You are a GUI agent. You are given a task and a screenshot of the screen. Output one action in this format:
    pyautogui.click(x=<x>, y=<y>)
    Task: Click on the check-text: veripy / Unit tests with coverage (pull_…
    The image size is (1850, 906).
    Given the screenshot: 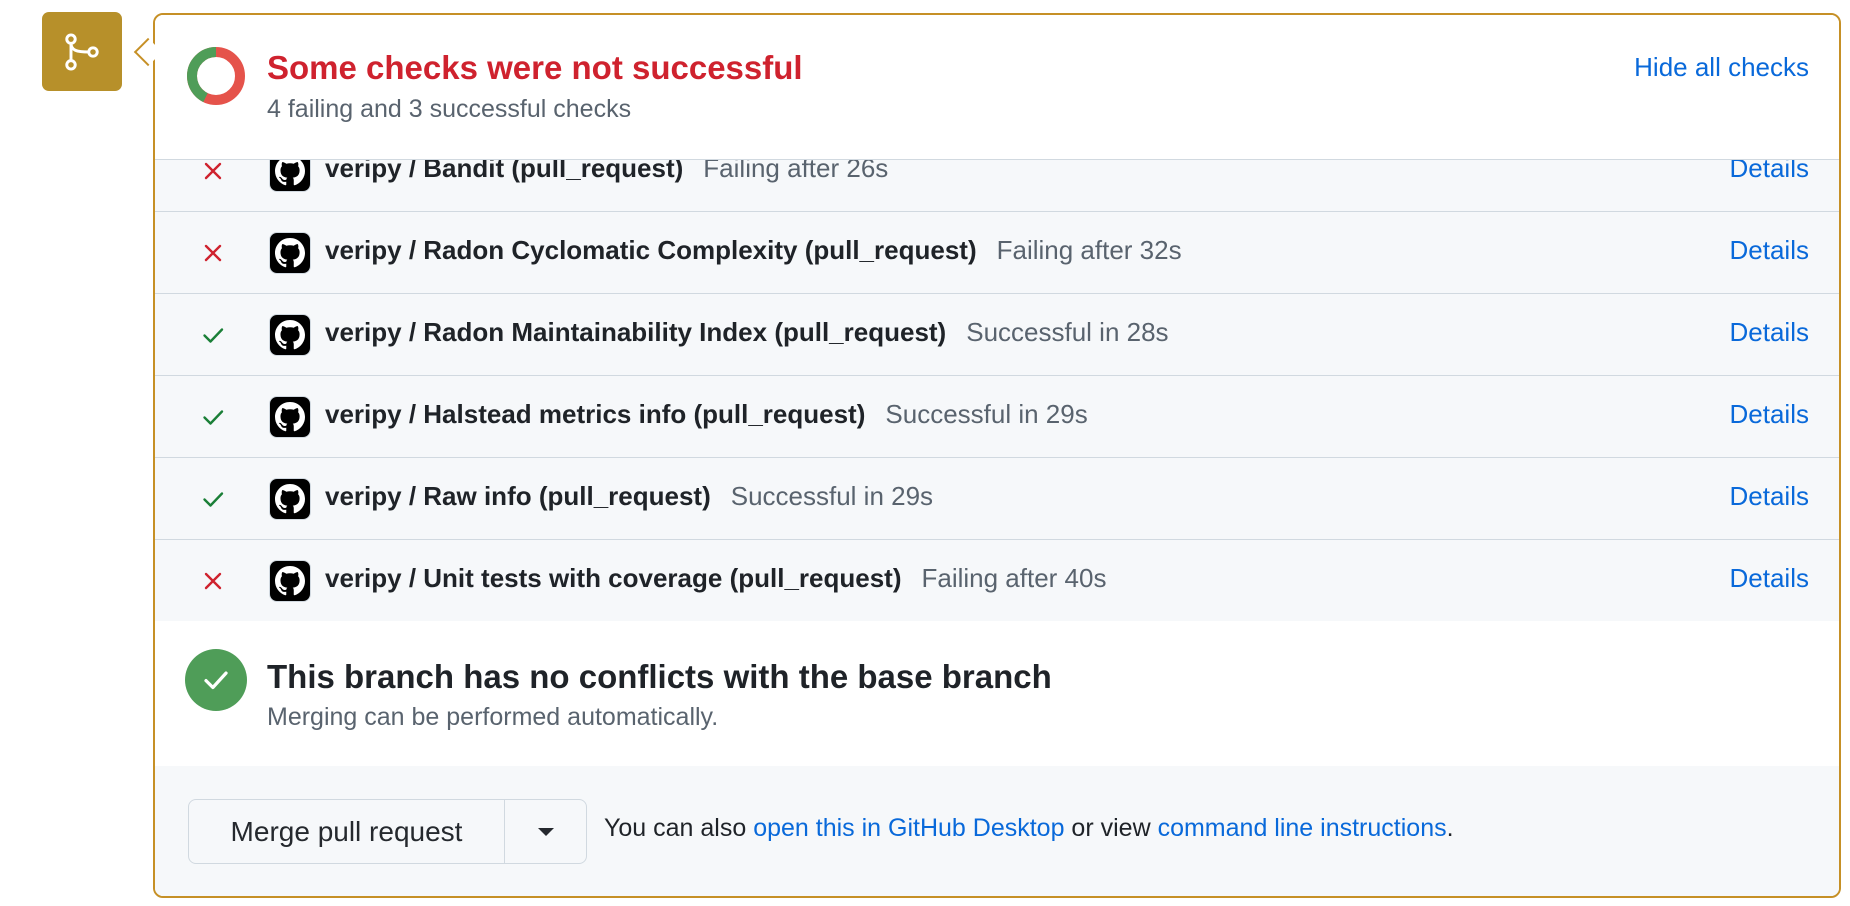 What is the action you would take?
    pyautogui.click(x=715, y=578)
    